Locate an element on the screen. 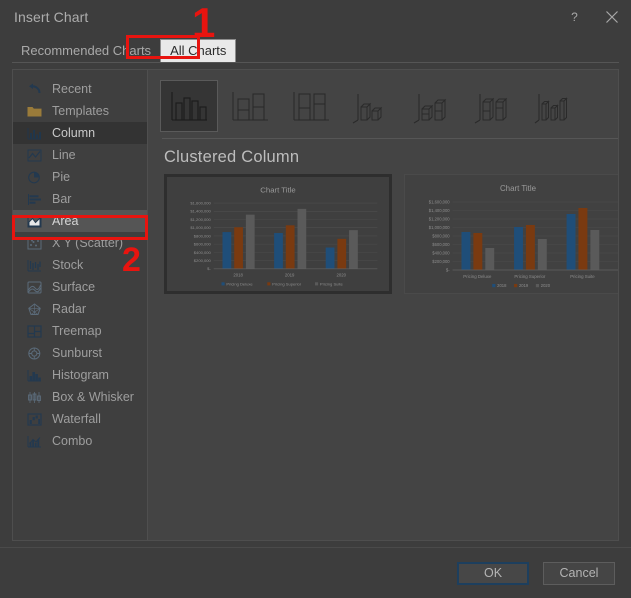  title-bar: Insert Chart ? is located at coordinates (315, 16).